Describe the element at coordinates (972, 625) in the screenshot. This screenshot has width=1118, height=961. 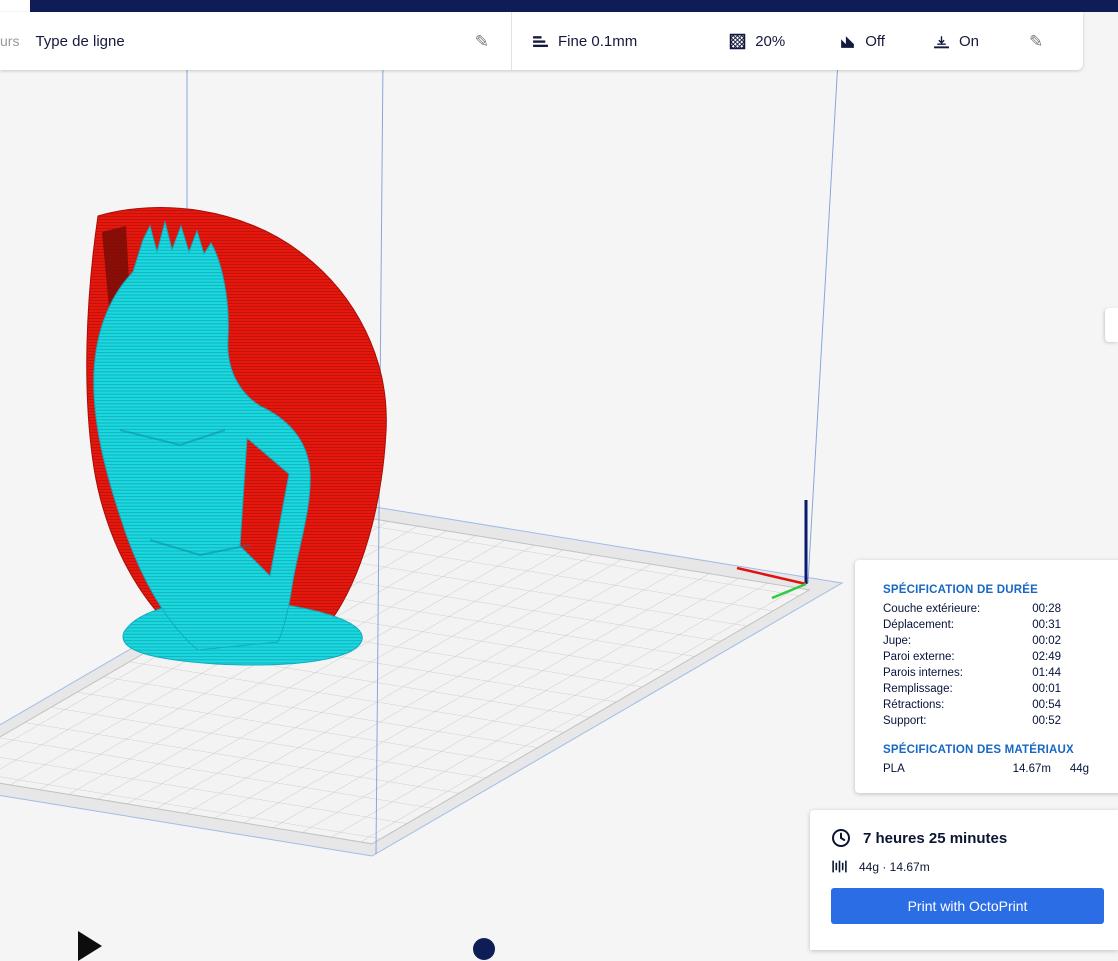
I see `spec-row-travel: Déplacement: 00:31` at that location.